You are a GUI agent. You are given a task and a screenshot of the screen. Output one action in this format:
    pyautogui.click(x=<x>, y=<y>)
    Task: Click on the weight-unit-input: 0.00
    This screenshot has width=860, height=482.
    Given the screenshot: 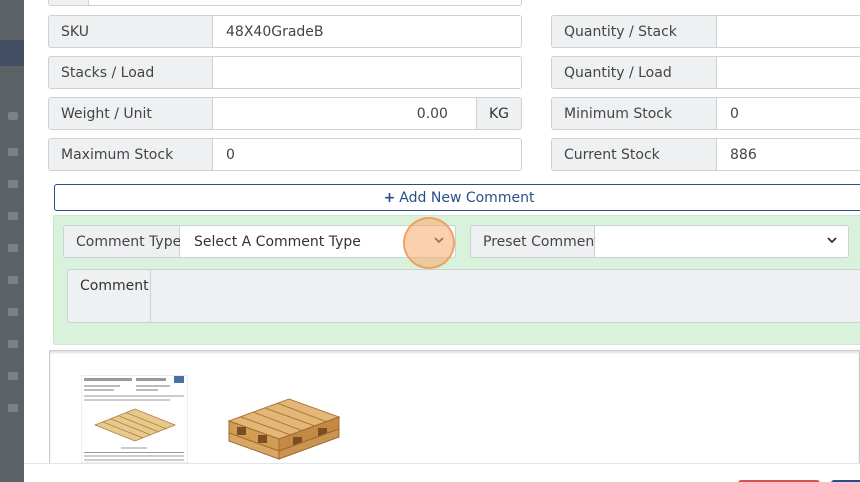 What is the action you would take?
    pyautogui.click(x=345, y=113)
    